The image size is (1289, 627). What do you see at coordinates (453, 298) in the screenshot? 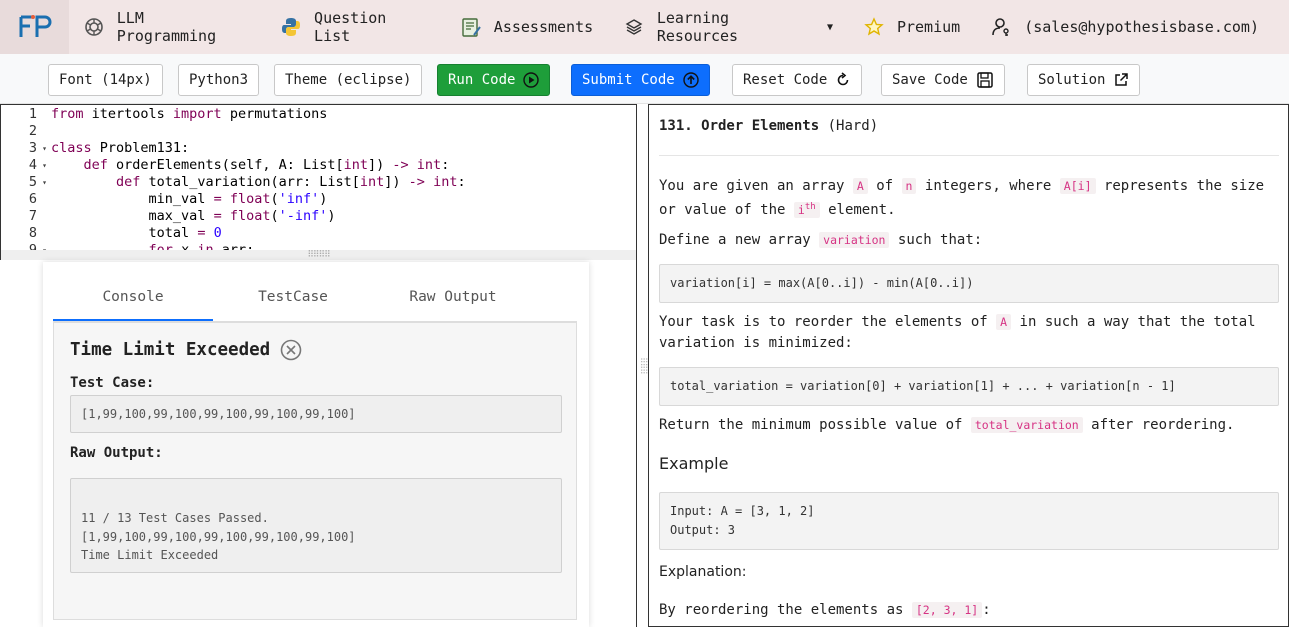
I see `tab-raw-output: Raw Output` at bounding box center [453, 298].